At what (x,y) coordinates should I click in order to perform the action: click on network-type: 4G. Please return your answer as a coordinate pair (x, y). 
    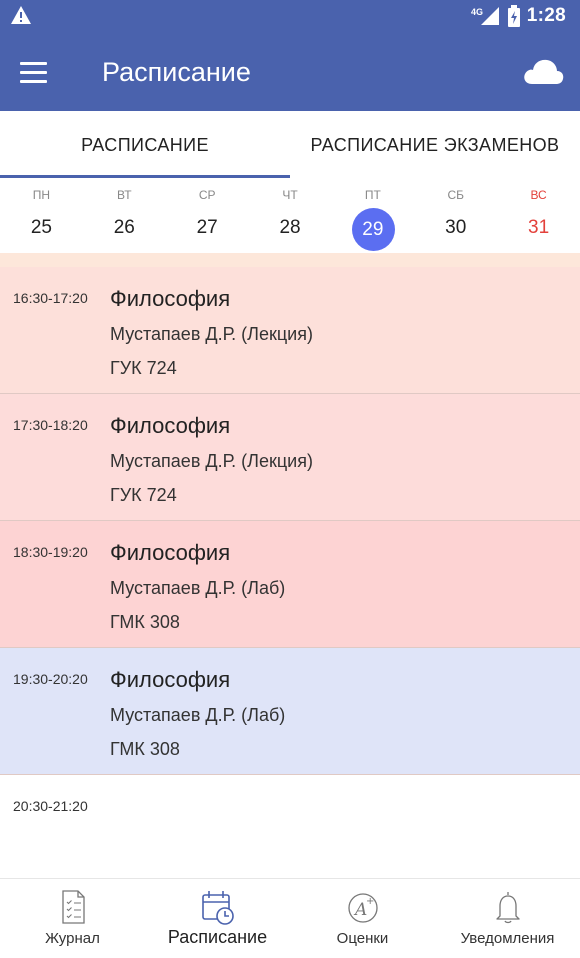
    Looking at the image, I should click on (477, 12).